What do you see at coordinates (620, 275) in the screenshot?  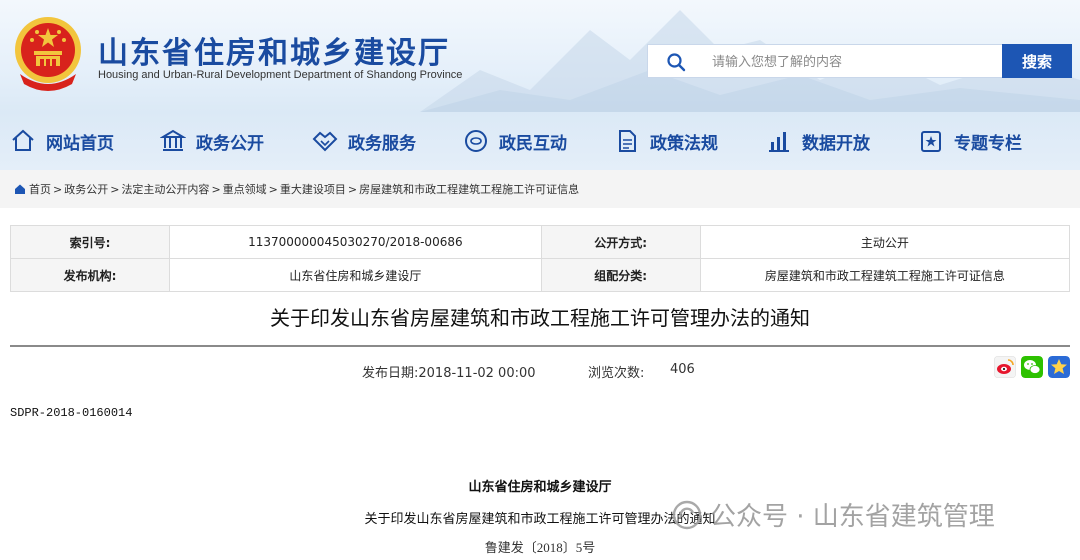 I see `category-label: 组配分类:` at bounding box center [620, 275].